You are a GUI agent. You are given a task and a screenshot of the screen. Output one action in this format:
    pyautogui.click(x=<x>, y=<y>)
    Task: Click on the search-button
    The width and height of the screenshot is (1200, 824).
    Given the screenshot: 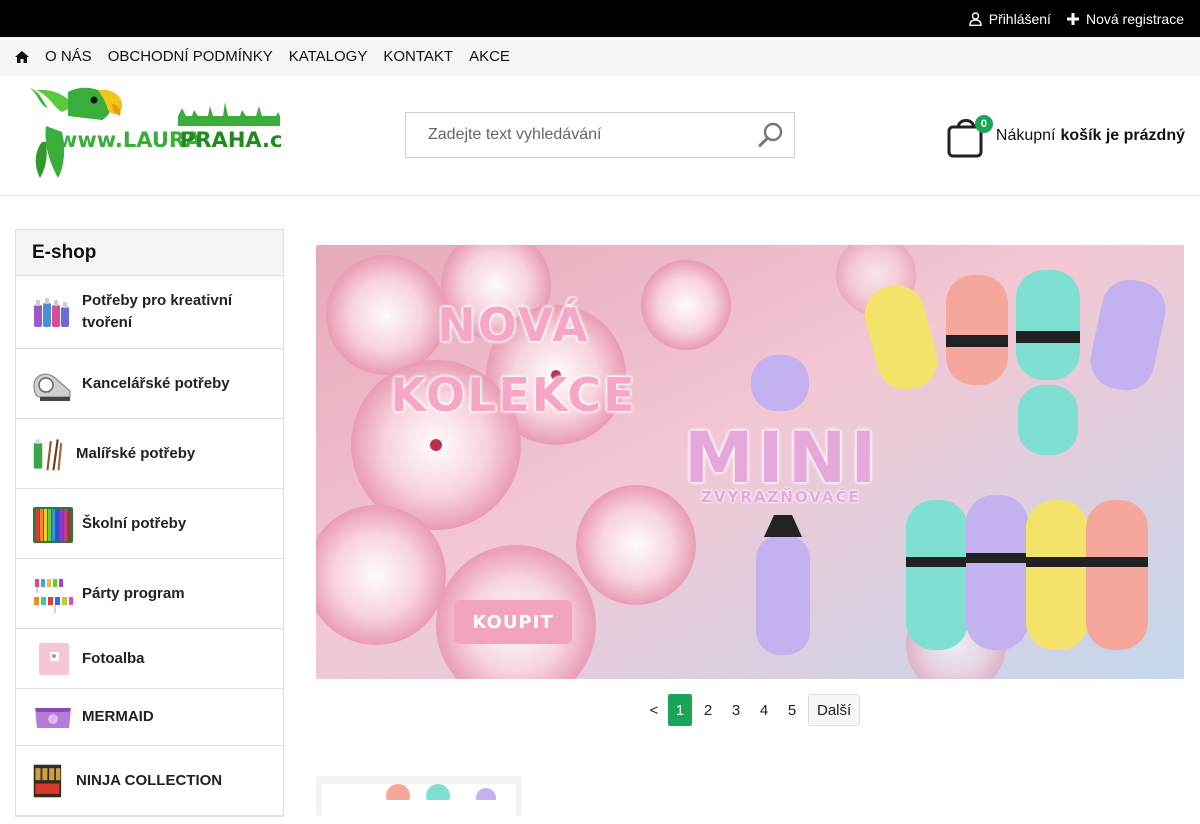 What is the action you would take?
    pyautogui.click(x=771, y=135)
    